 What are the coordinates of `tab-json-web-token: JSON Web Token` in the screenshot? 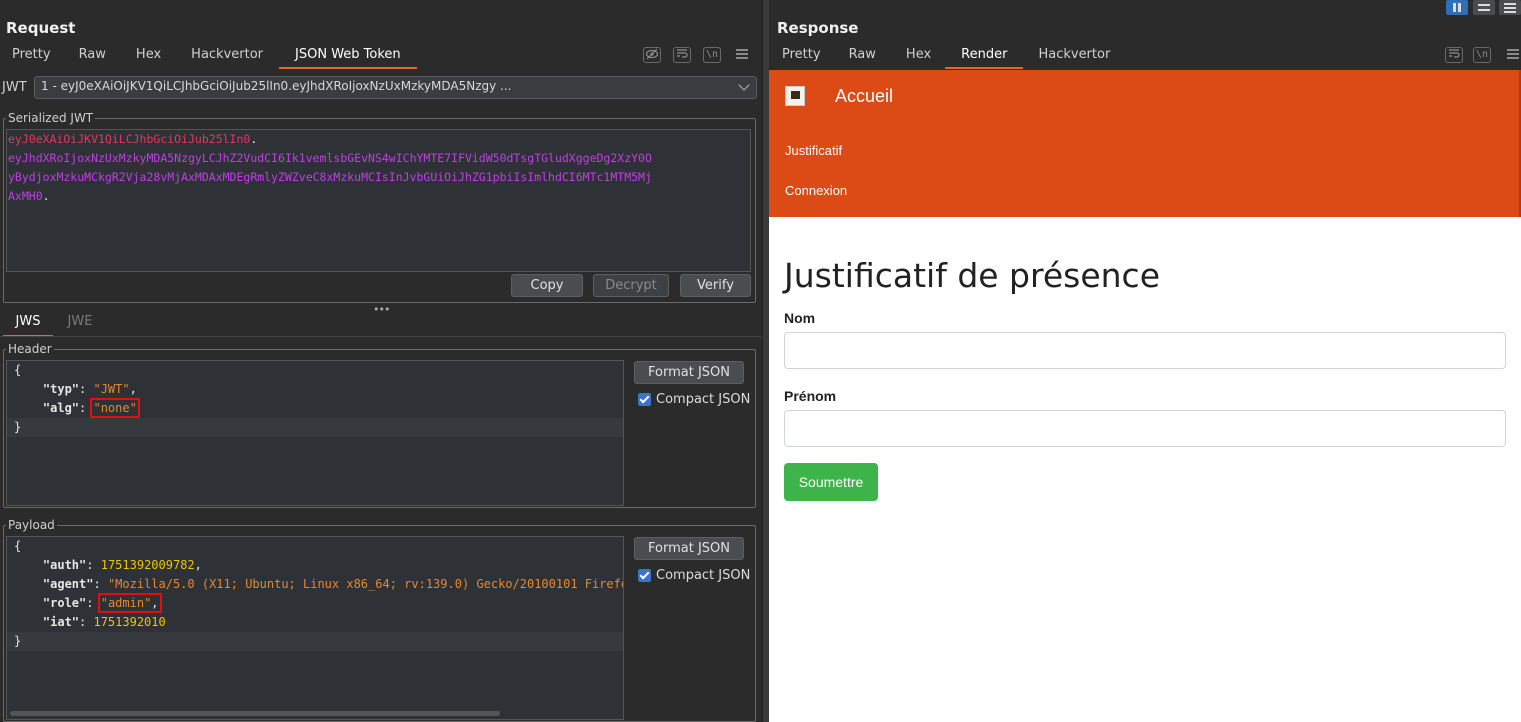 It's located at (348, 57).